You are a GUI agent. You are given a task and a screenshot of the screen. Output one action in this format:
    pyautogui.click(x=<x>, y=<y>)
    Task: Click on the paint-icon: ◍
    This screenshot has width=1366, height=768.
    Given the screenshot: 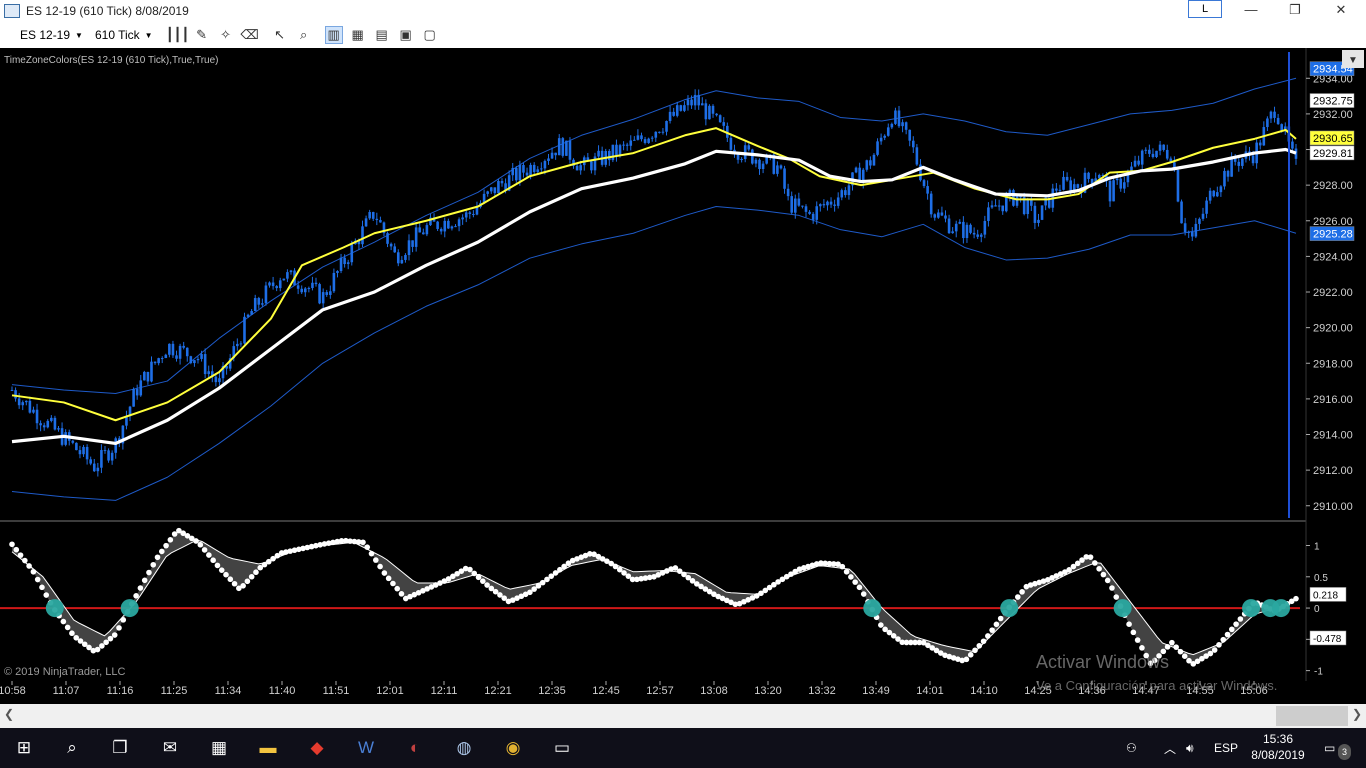 What is the action you would take?
    pyautogui.click(x=464, y=748)
    